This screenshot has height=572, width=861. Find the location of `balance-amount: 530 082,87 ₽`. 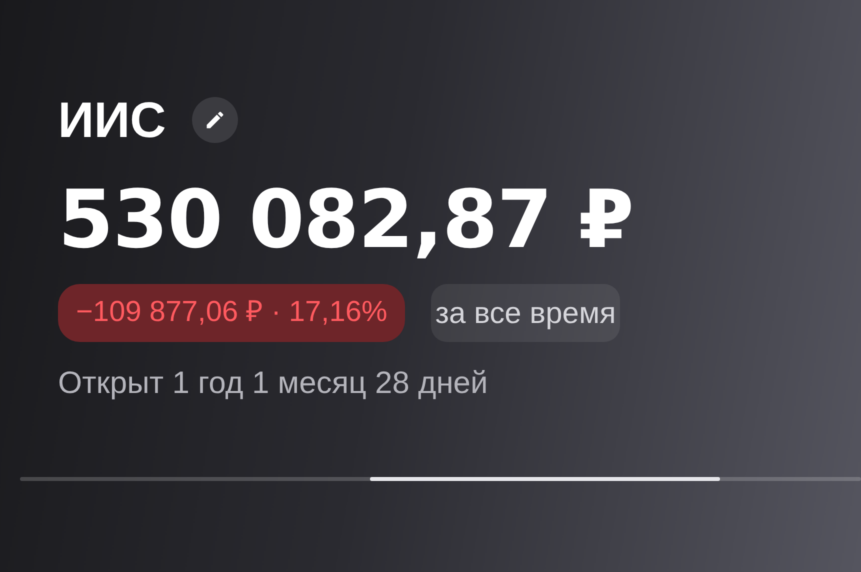

balance-amount: 530 082,87 ₽ is located at coordinates (346, 220).